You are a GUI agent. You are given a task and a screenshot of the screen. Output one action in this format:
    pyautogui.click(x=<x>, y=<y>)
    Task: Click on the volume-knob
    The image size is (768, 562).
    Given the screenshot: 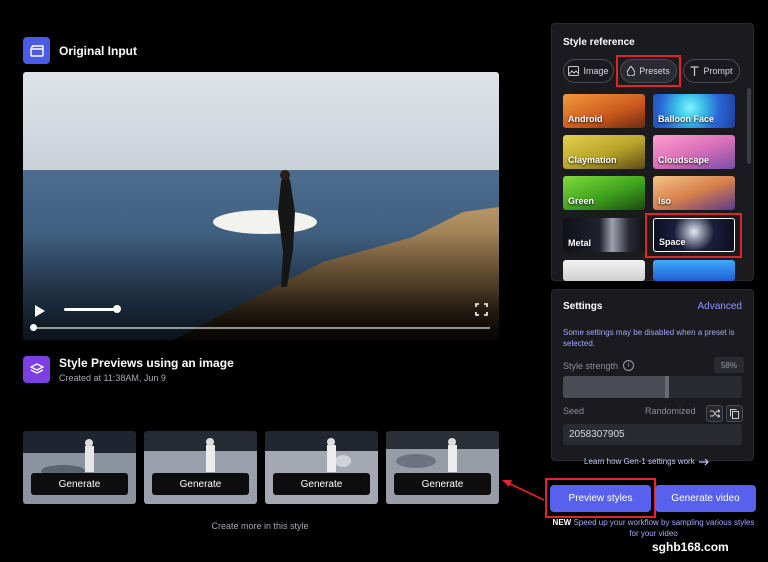 What is the action you would take?
    pyautogui.click(x=117, y=309)
    